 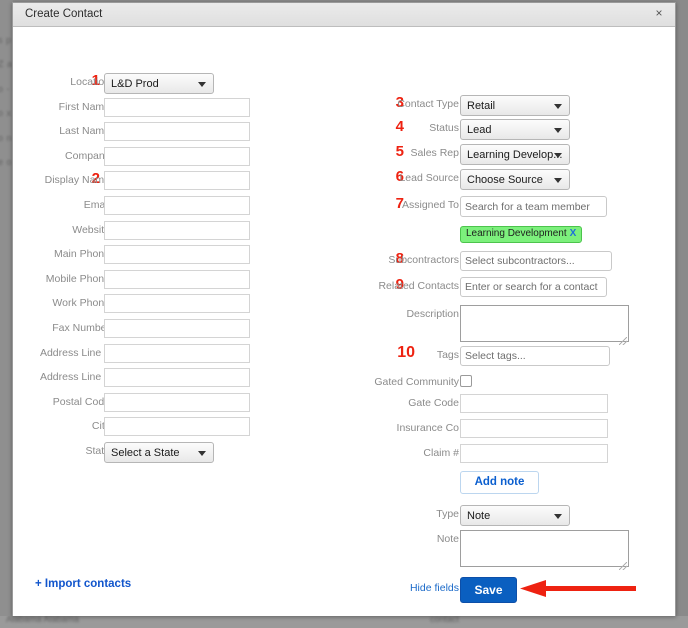 I want to click on field-row-main-phone: Main Phone, so click(x=183, y=255).